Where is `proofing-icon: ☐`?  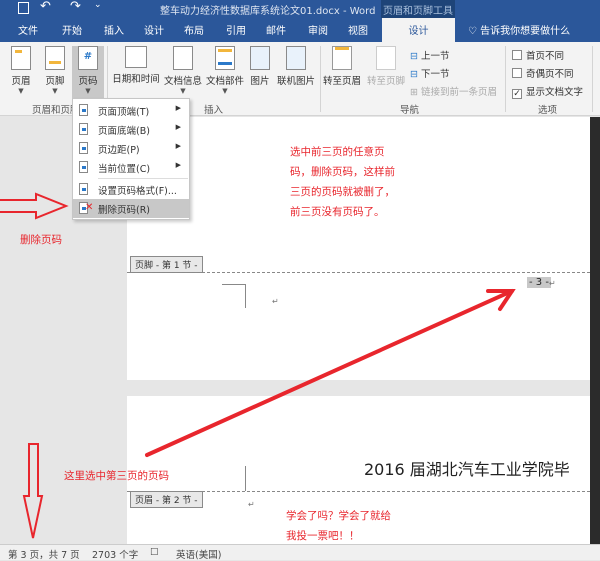
proofing-icon: ☐ is located at coordinates (154, 552).